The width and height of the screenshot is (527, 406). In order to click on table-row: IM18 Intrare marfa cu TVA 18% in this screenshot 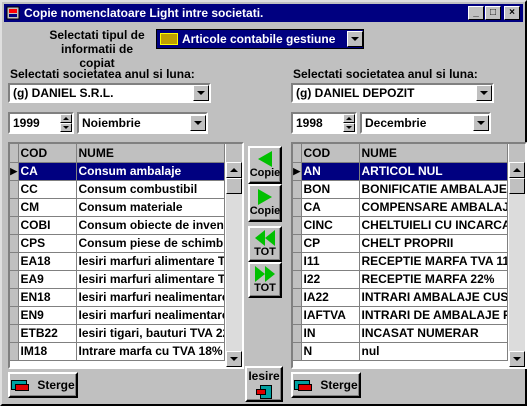, I will do `click(117, 351)`.